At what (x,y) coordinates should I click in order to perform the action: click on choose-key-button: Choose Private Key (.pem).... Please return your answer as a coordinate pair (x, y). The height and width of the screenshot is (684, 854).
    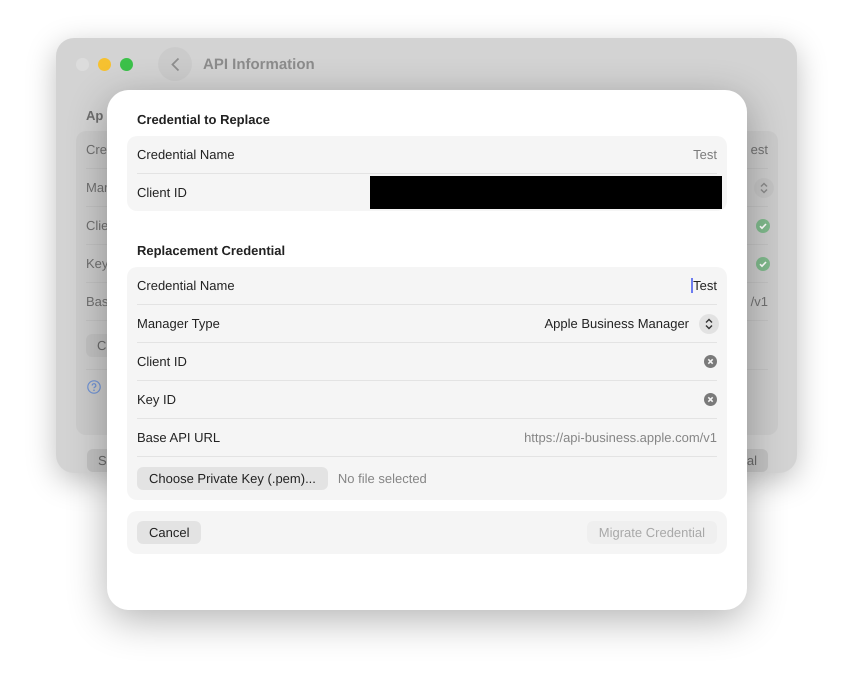
    Looking at the image, I should click on (232, 478).